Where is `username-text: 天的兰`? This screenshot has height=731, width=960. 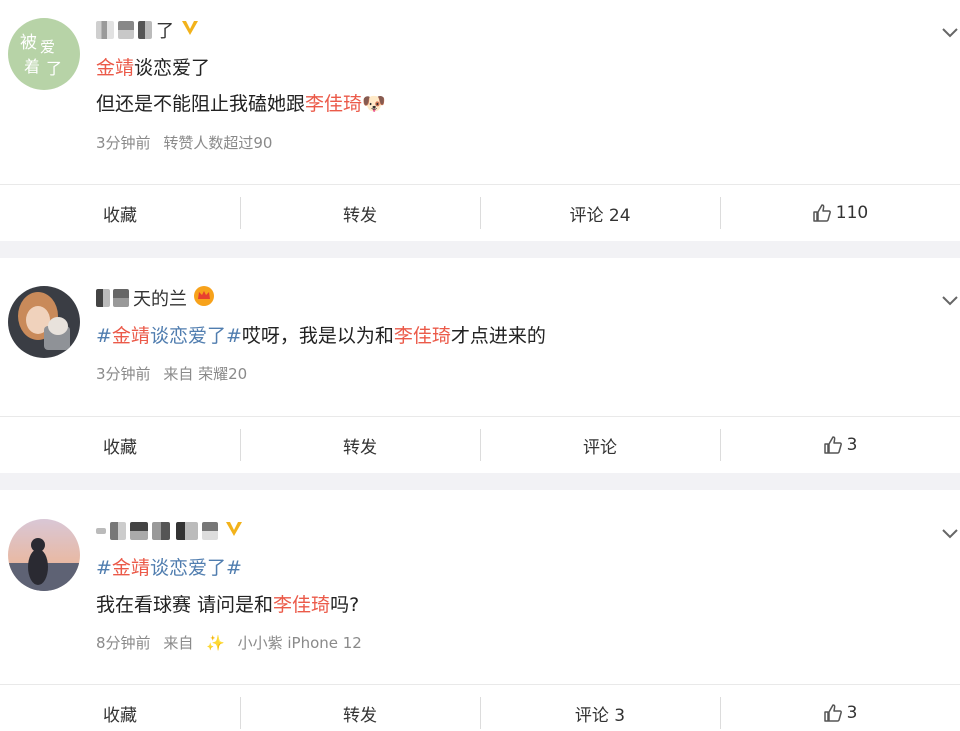
username-text: 天的兰 is located at coordinates (160, 299).